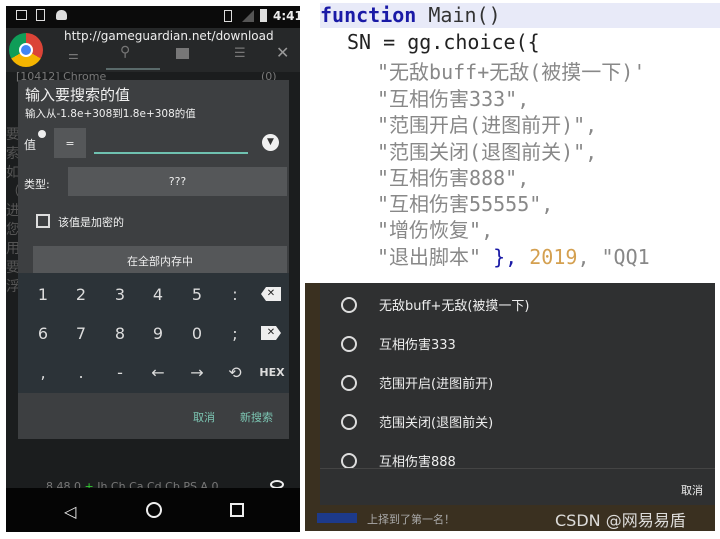 This screenshot has height=539, width=720. I want to click on key-5: 5, so click(197, 294).